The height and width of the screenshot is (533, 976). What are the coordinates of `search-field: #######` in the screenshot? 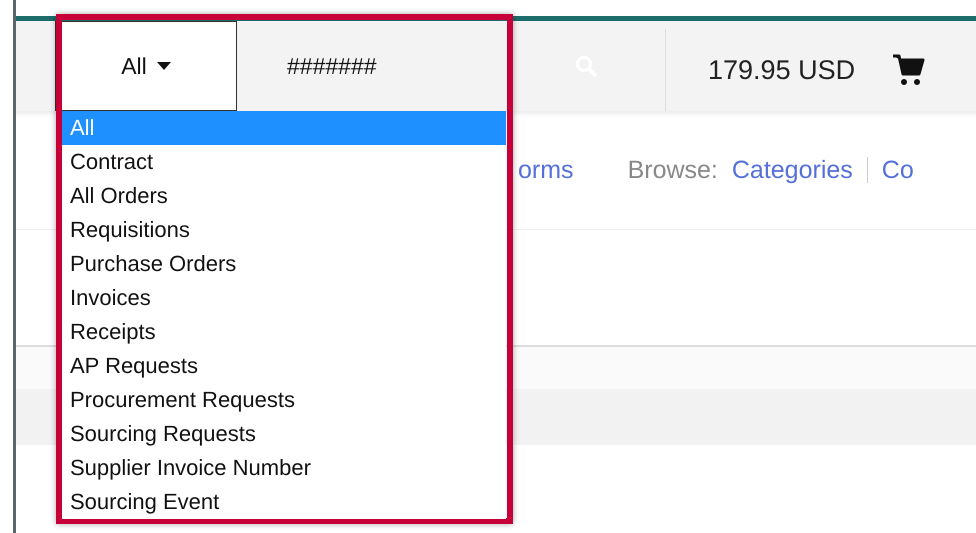 It's located at (447, 66).